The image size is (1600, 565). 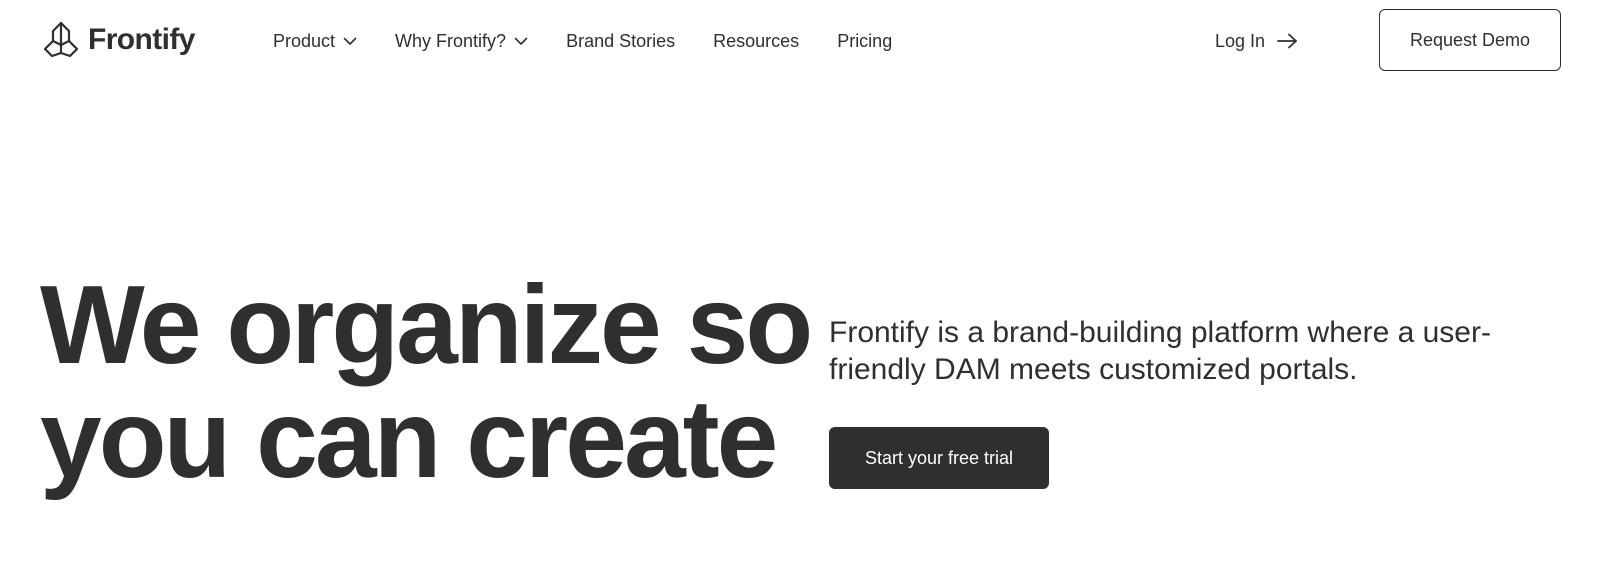 I want to click on nav-item-brand-stories: Brand Stories, so click(x=620, y=41).